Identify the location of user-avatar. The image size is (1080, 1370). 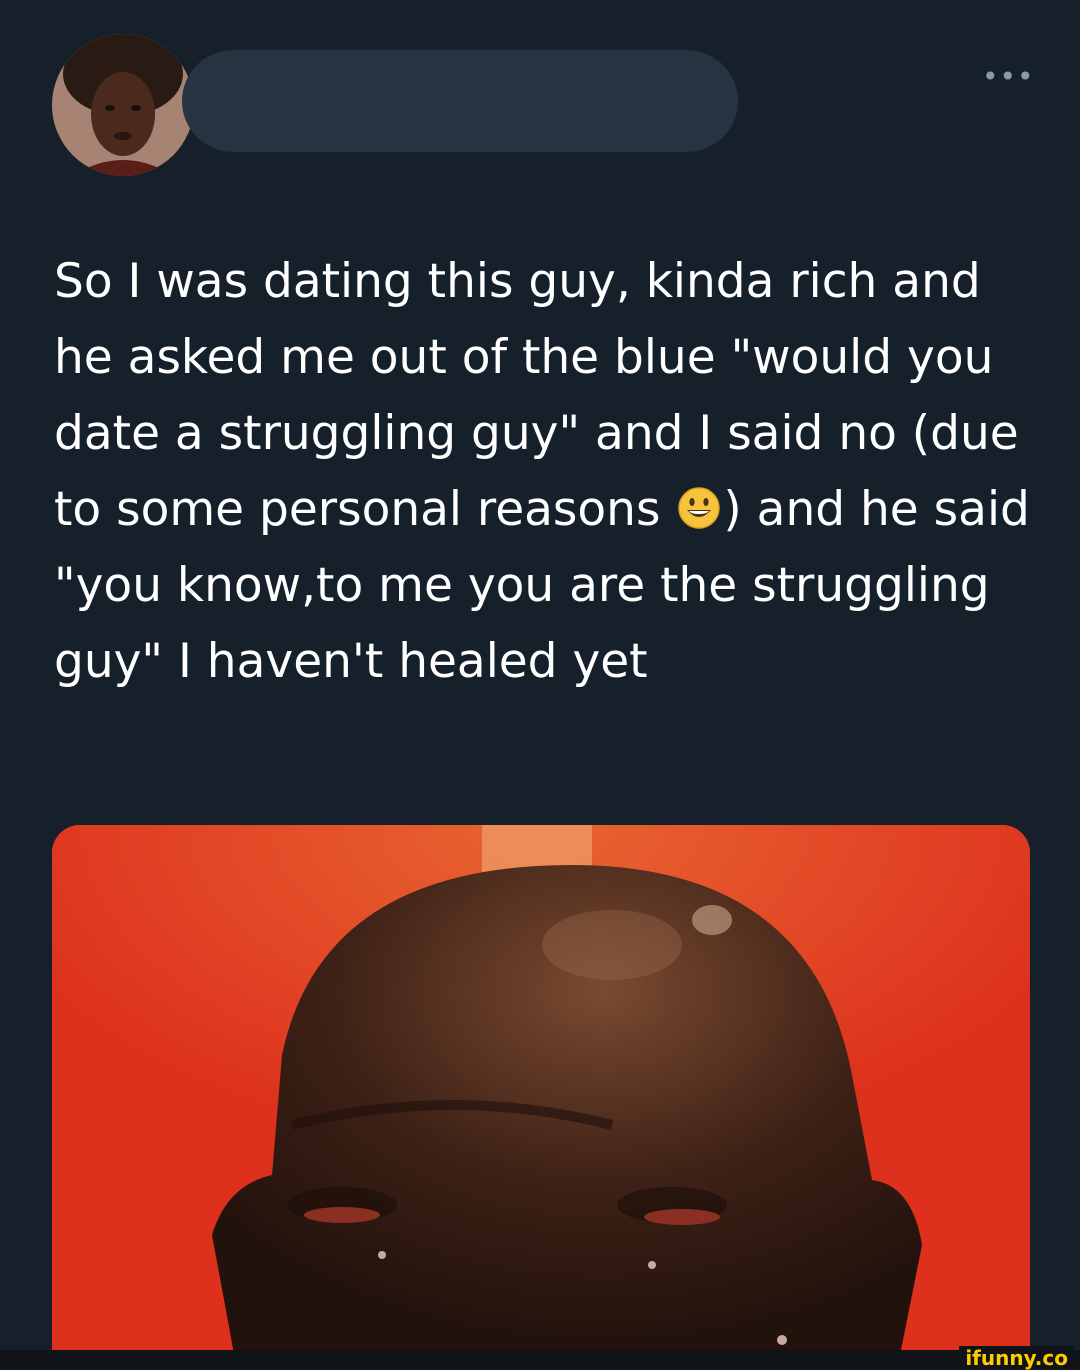
(123, 105).